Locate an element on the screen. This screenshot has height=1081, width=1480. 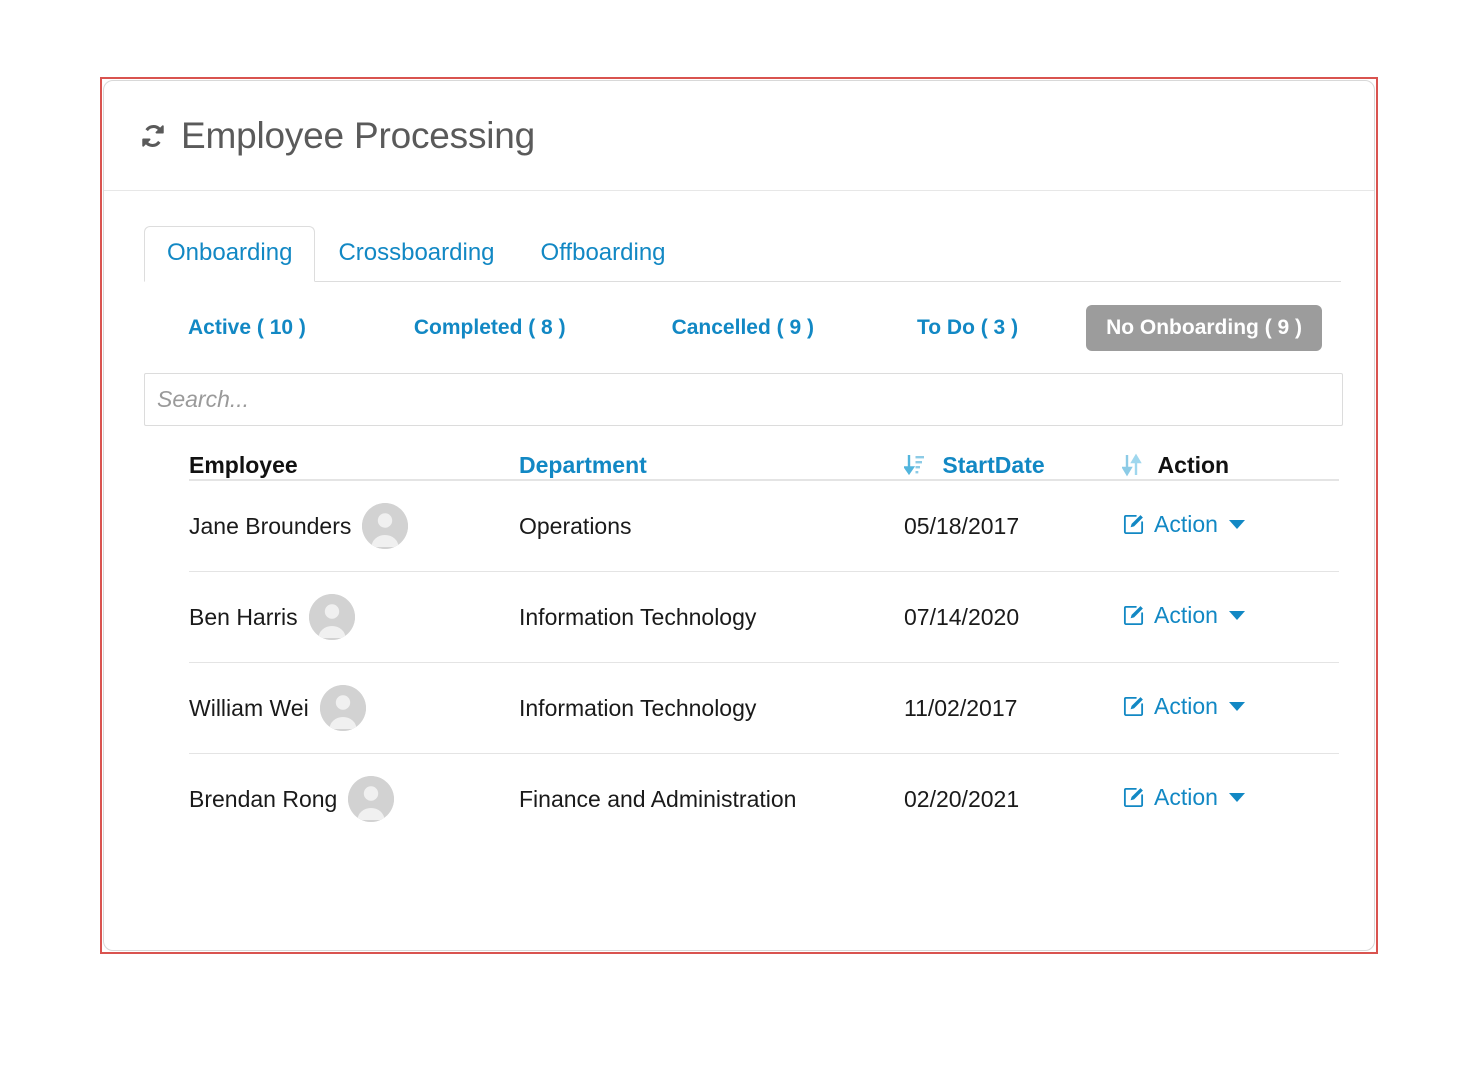
cell-employee: Ben Harris is located at coordinates (354, 617).